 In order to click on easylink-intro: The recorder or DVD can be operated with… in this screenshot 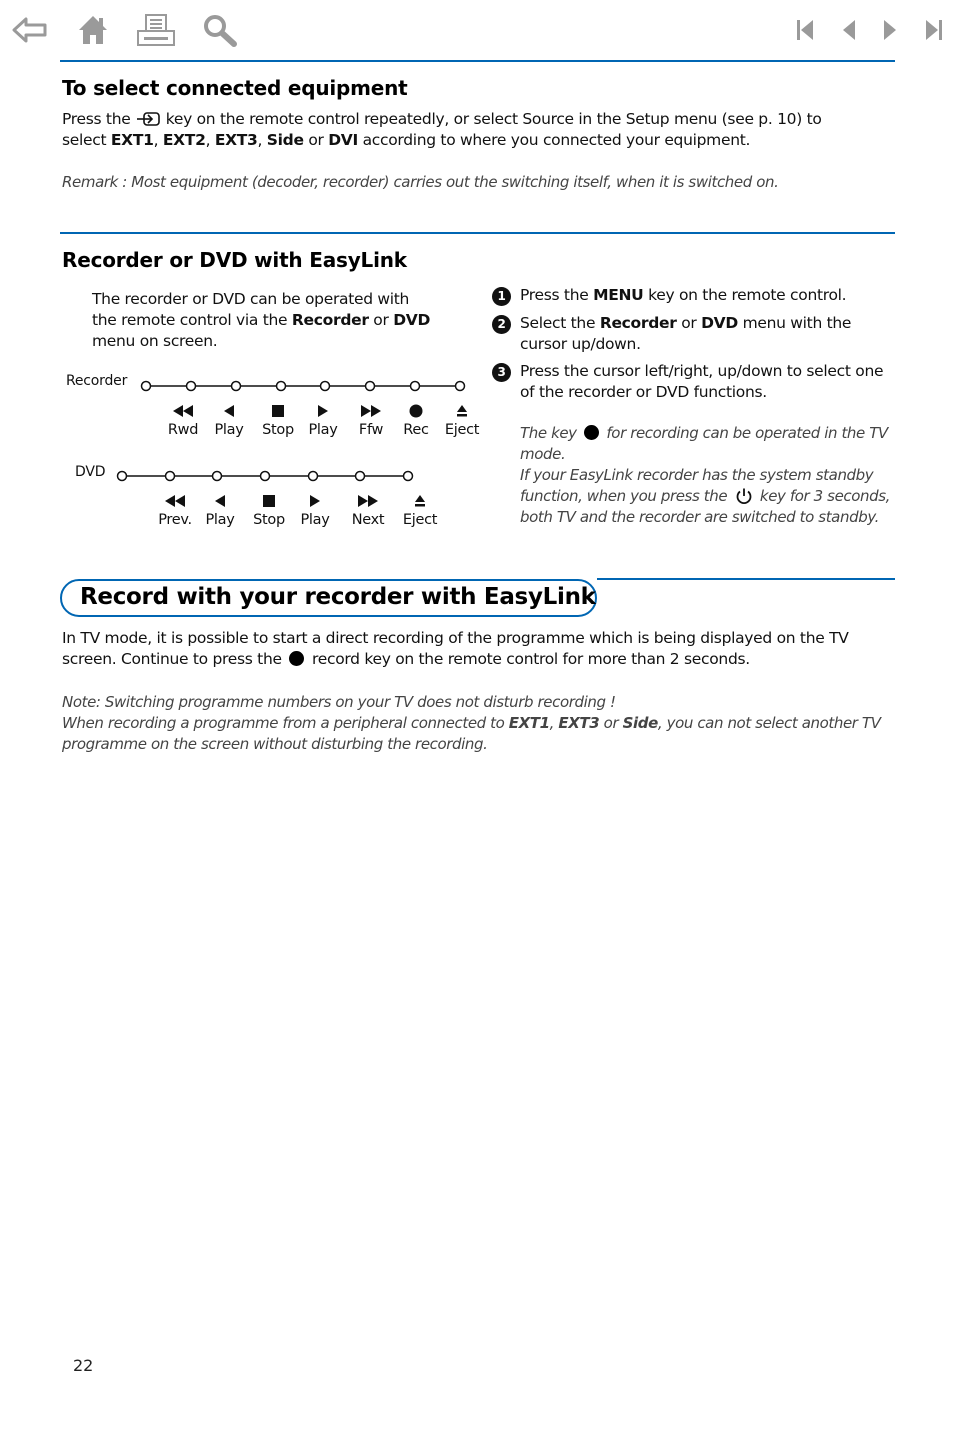, I will do `click(261, 320)`.